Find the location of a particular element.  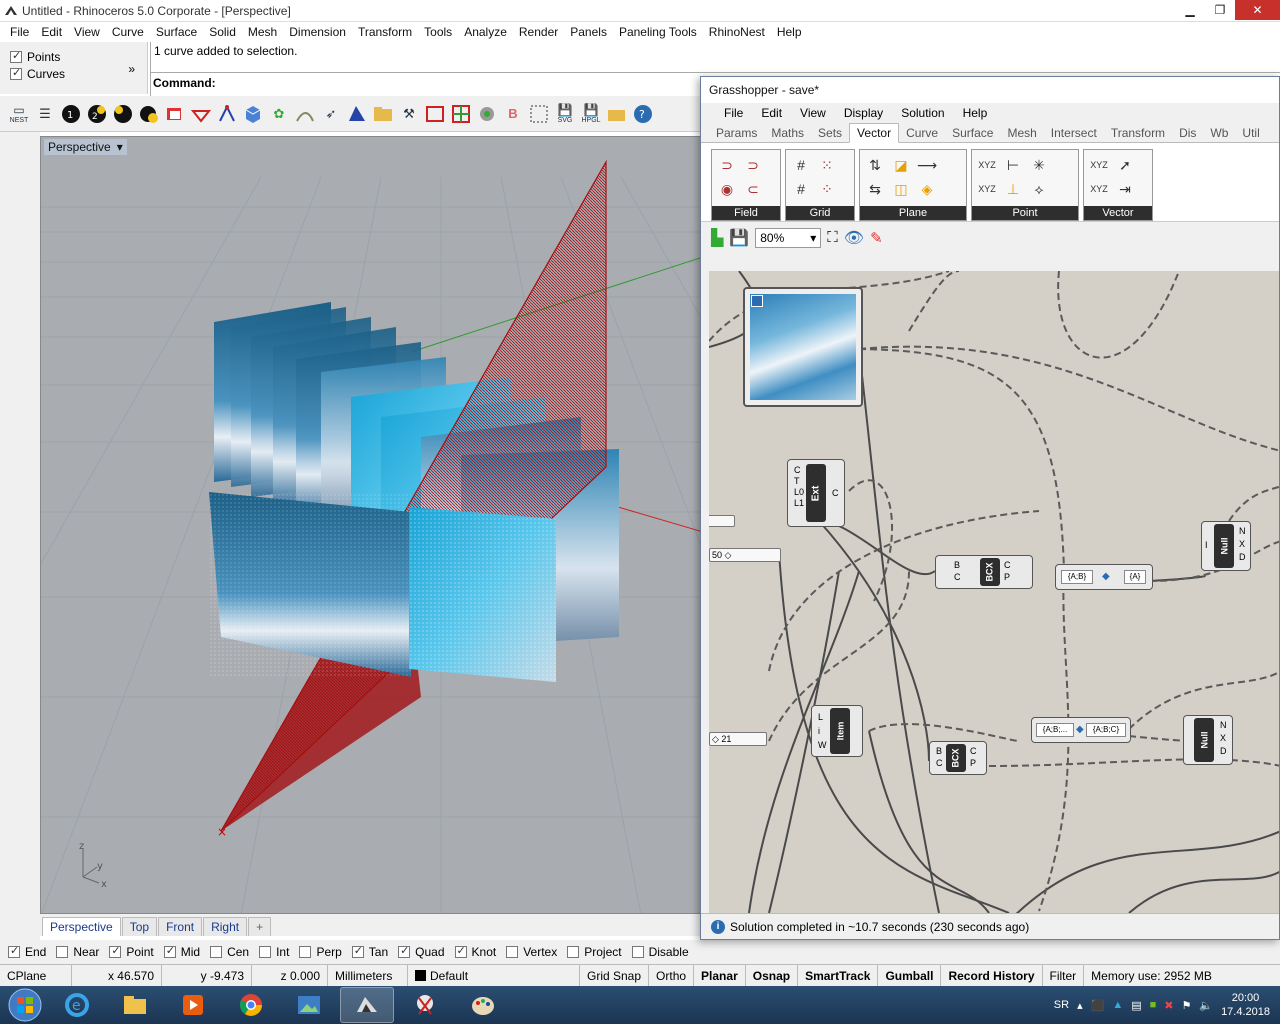

taskbar-ie: e is located at coordinates (77, 1005).